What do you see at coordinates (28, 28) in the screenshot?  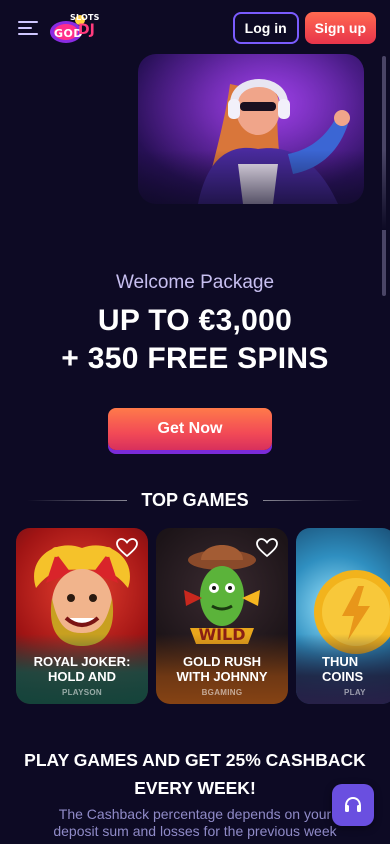 I see `hamburger-menu-icon` at bounding box center [28, 28].